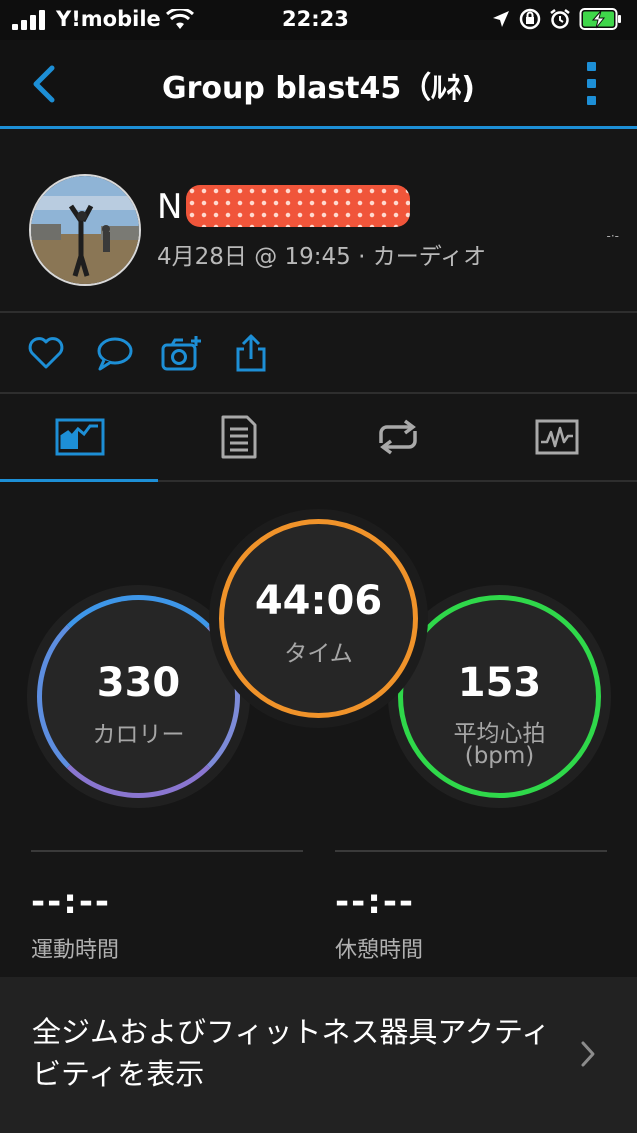 Image resolution: width=637 pixels, height=1133 pixels. I want to click on calories-bubble: 330 カロリー, so click(138, 696).